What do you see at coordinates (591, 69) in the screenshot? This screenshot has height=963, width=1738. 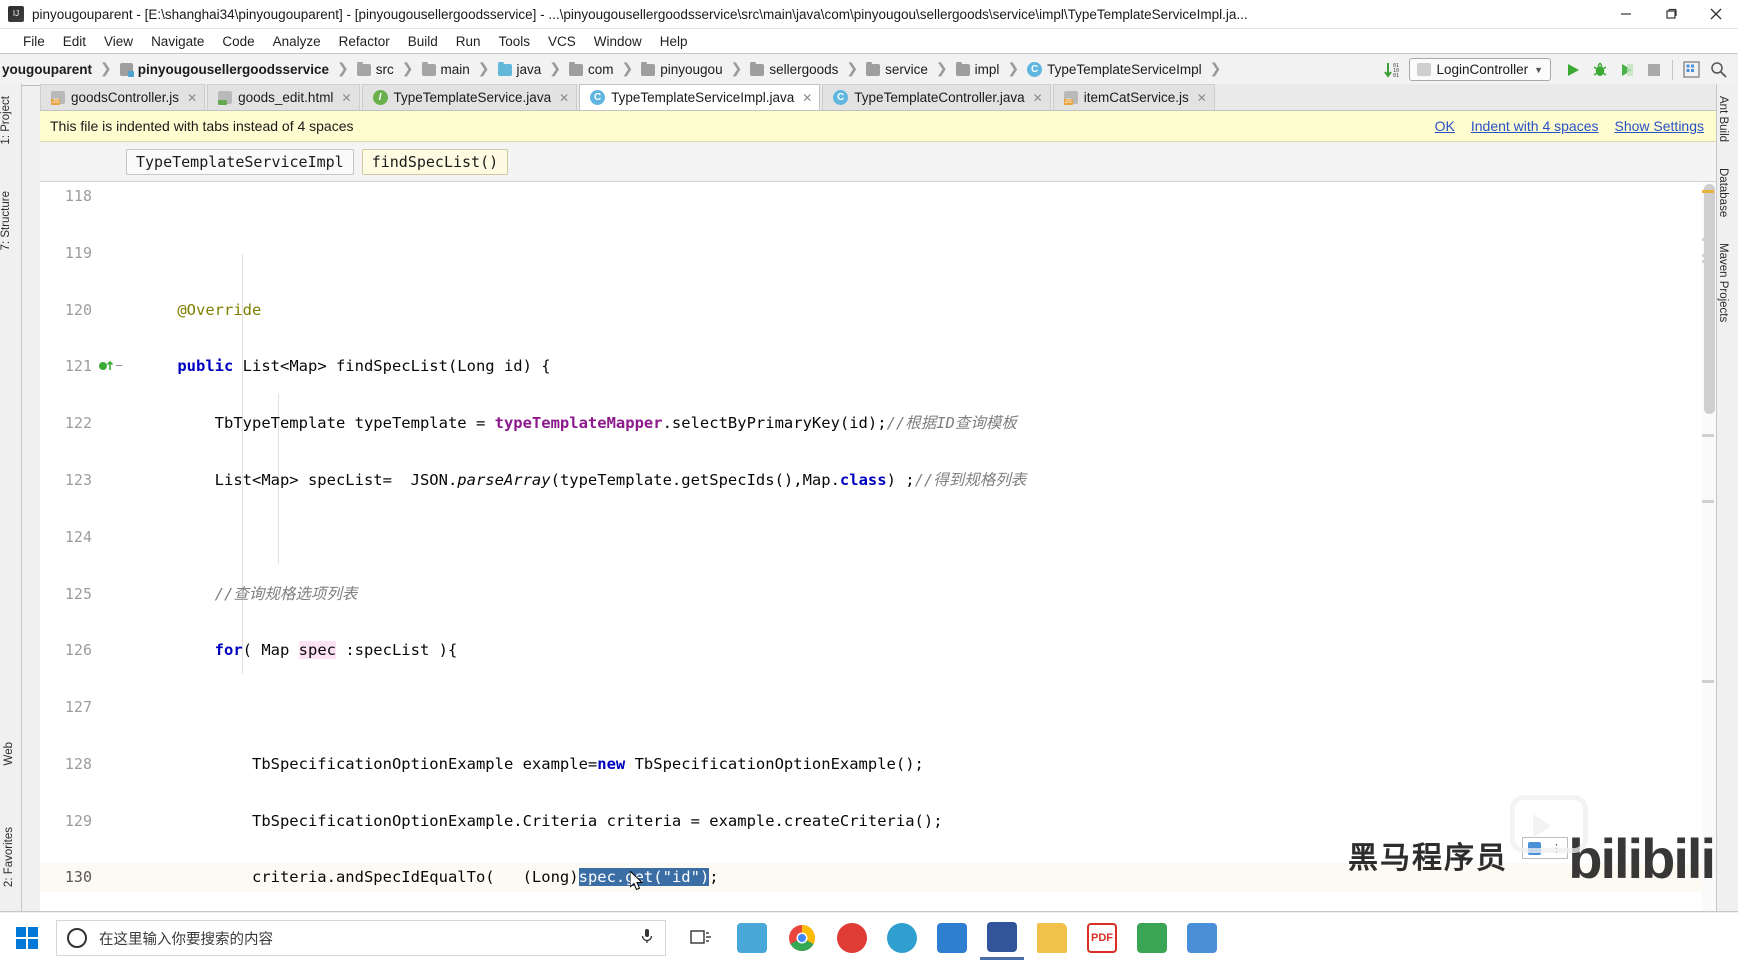 I see `breadcrumb-item-com: com` at bounding box center [591, 69].